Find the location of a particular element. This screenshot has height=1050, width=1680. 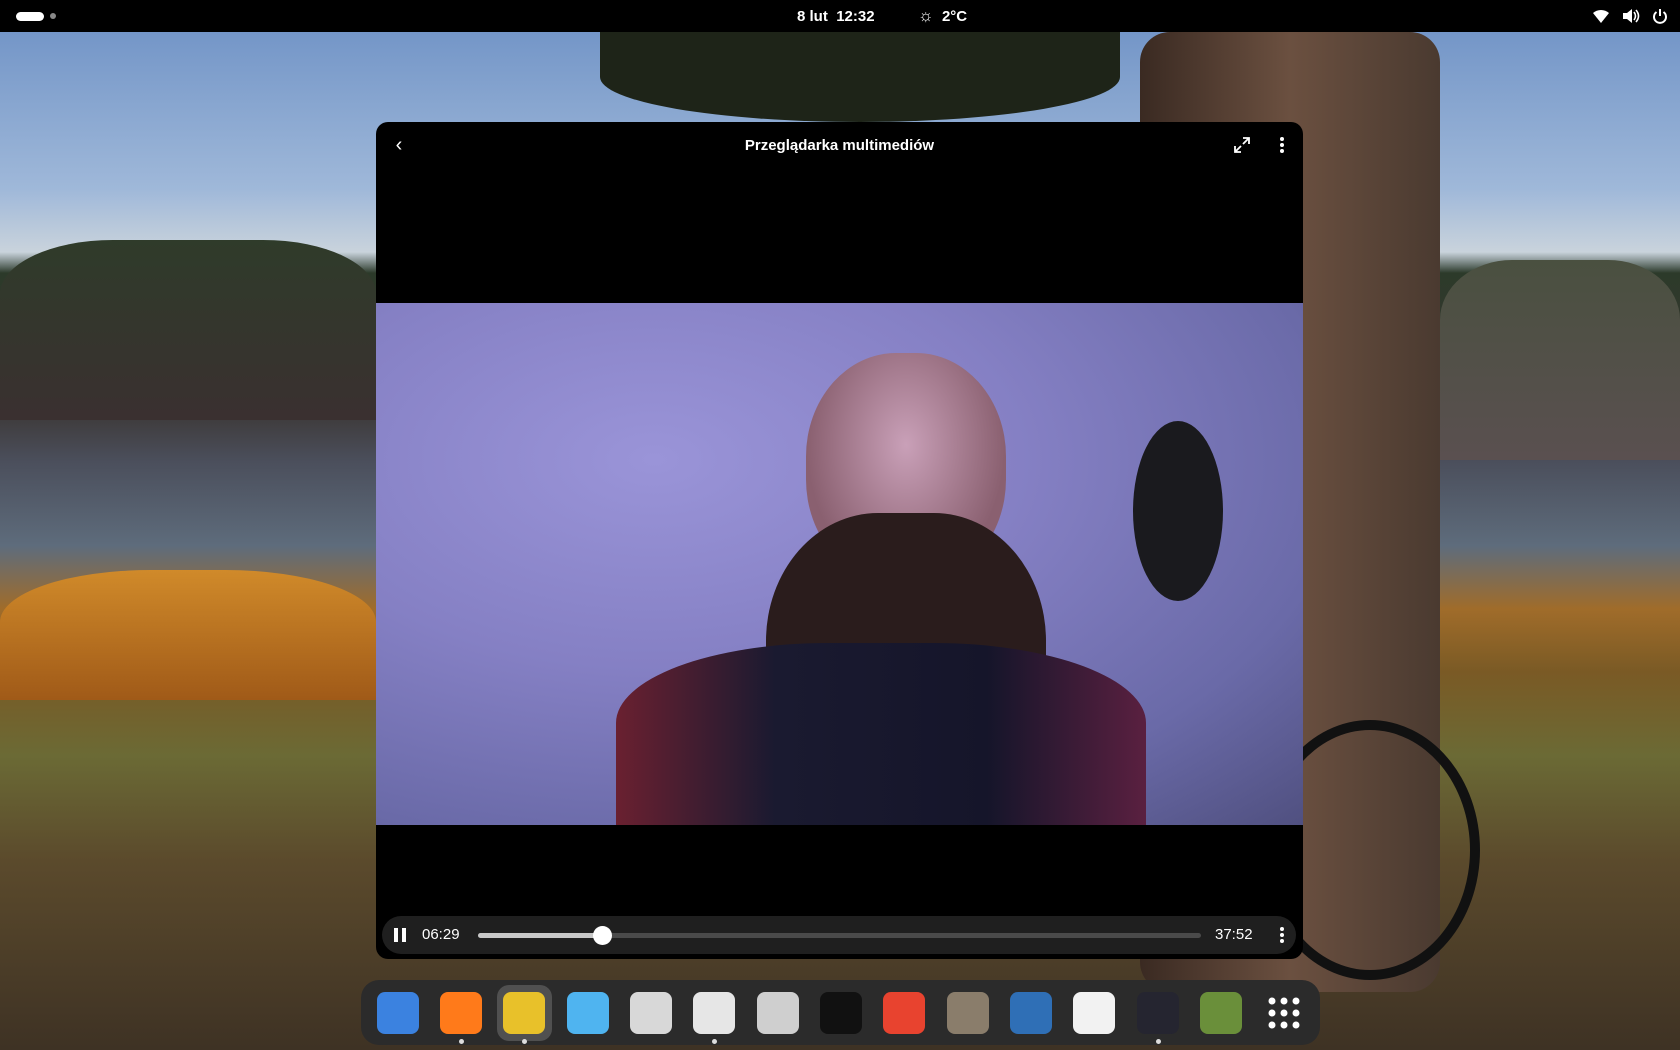

workspace-active is located at coordinates (30, 16).